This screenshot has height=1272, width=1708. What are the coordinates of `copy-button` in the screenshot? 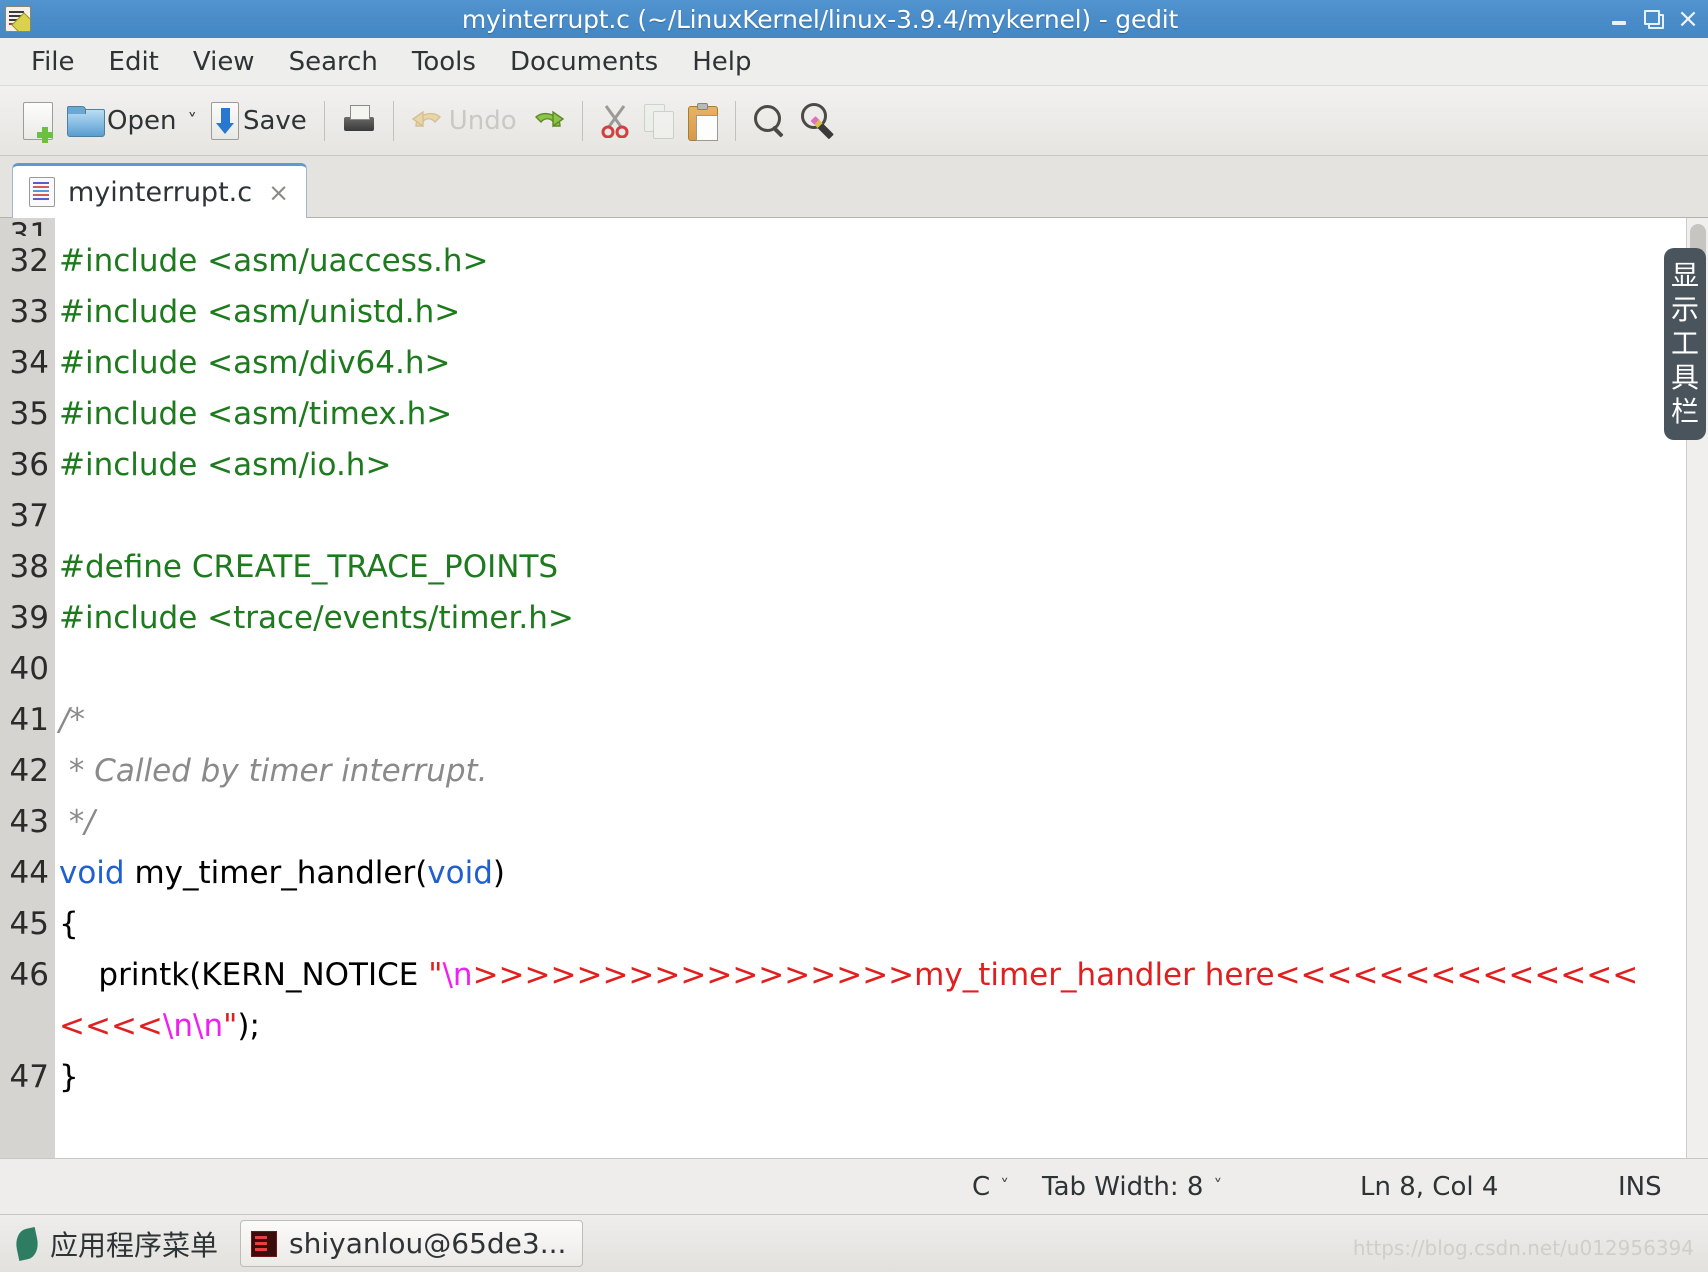 It's located at (659, 121).